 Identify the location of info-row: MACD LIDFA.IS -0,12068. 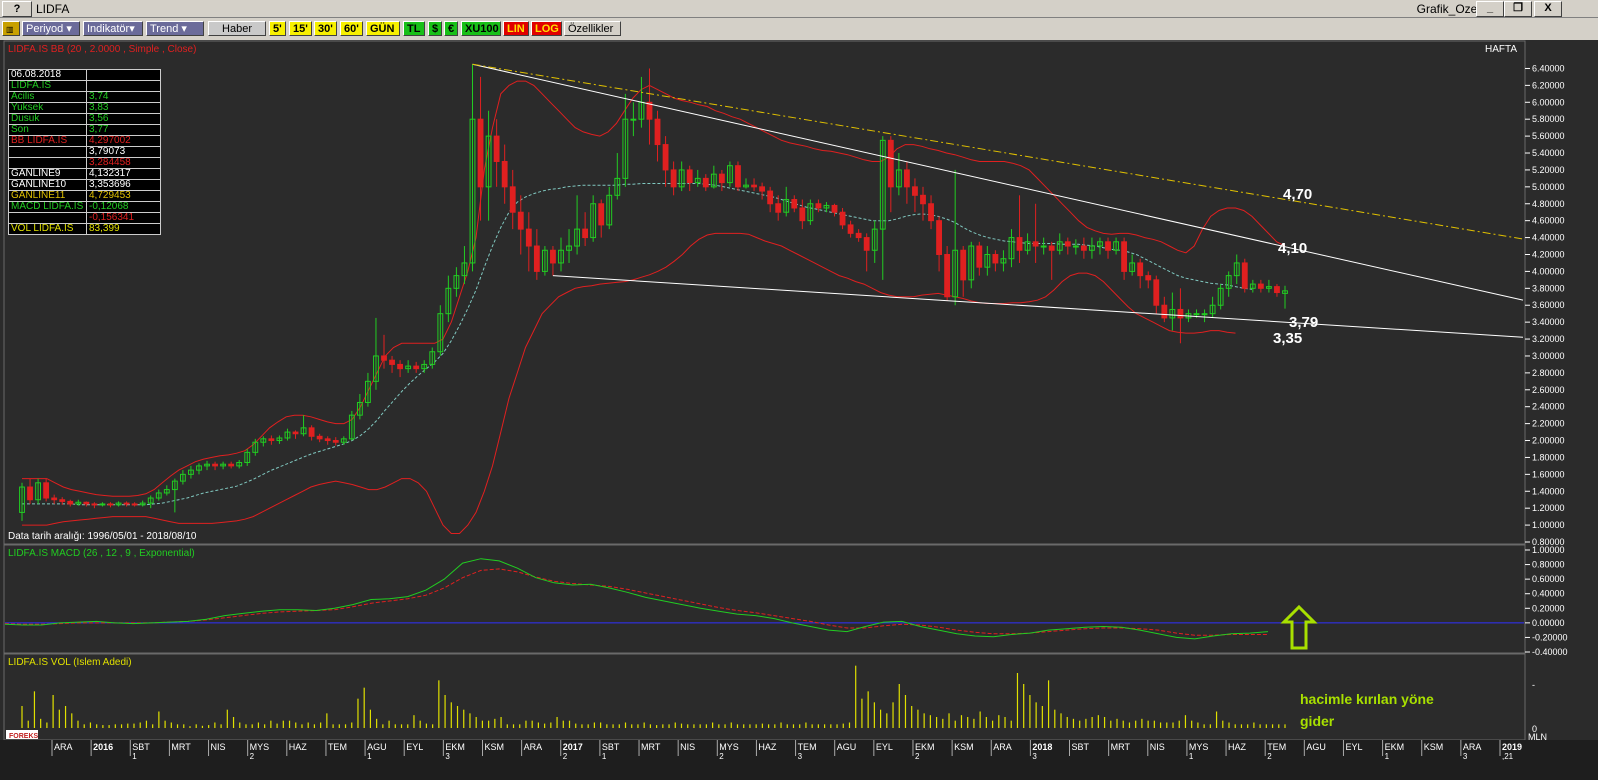
(84, 207).